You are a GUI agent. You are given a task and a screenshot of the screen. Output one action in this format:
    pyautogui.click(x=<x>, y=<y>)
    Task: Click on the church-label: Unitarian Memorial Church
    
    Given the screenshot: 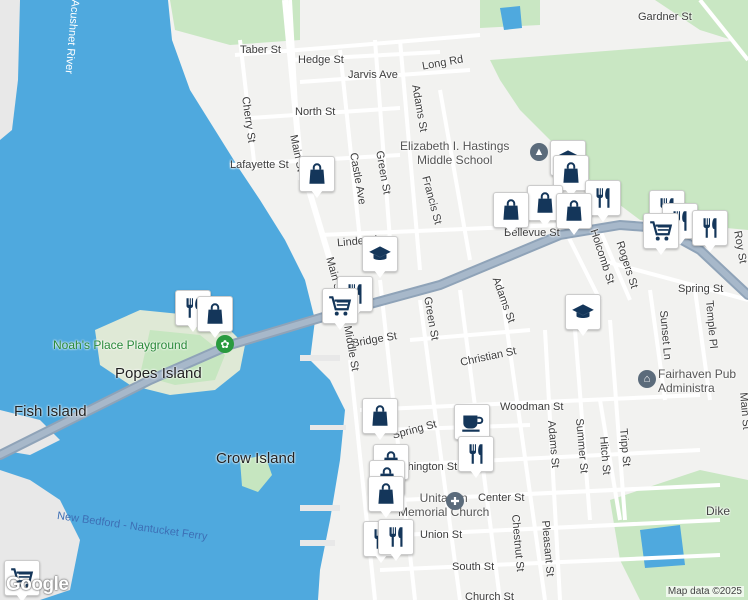 What is the action you would take?
    pyautogui.click(x=443, y=505)
    